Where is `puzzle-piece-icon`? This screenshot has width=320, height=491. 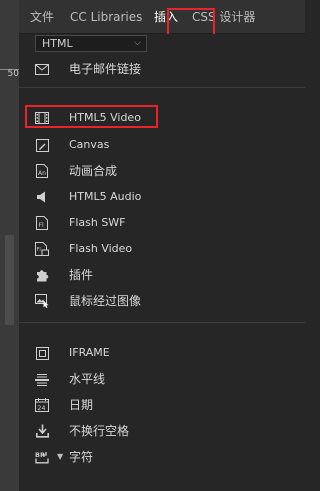
puzzle-piece-icon is located at coordinates (42, 275).